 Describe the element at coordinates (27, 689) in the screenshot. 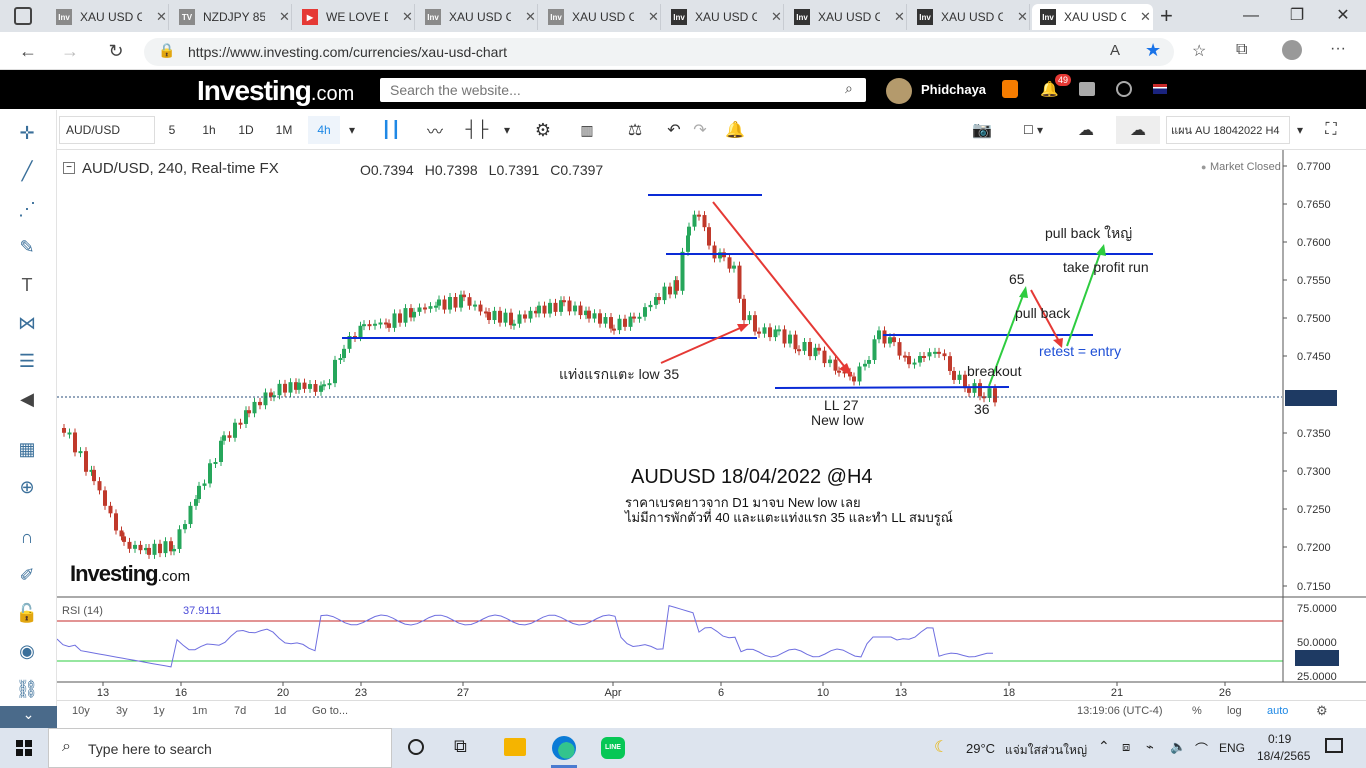

I see `link-icon: ⛓` at that location.